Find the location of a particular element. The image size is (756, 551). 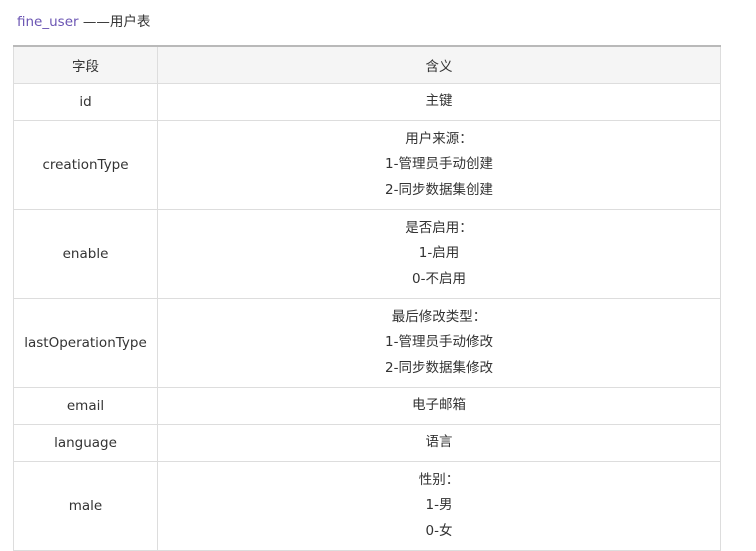

table-name: fine_user is located at coordinates (48, 22).